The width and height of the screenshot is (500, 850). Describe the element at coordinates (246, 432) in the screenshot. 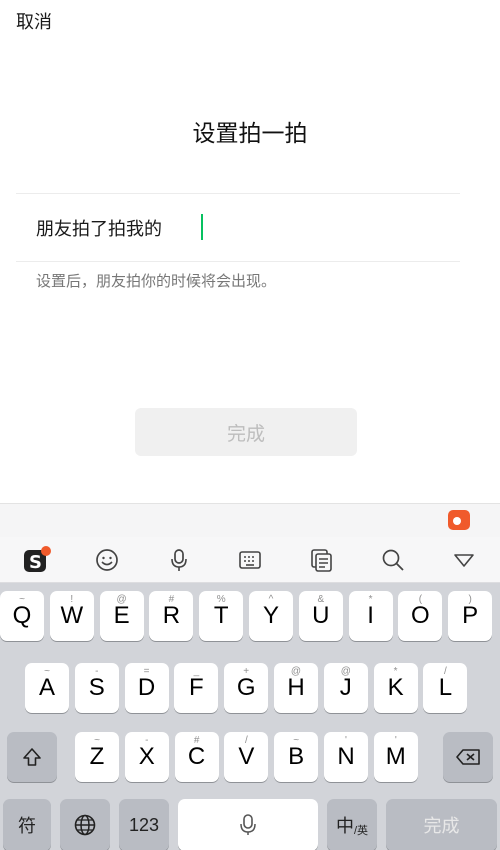

I see `done-button: 完成` at that location.